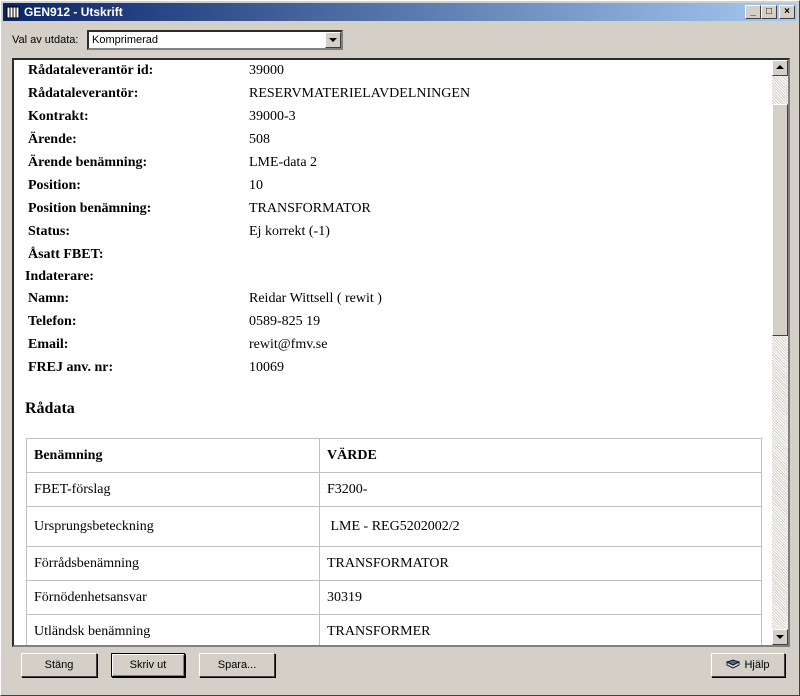  I want to click on title-bar: GEN912 - Utskrift _ □ ×, so click(400, 12).